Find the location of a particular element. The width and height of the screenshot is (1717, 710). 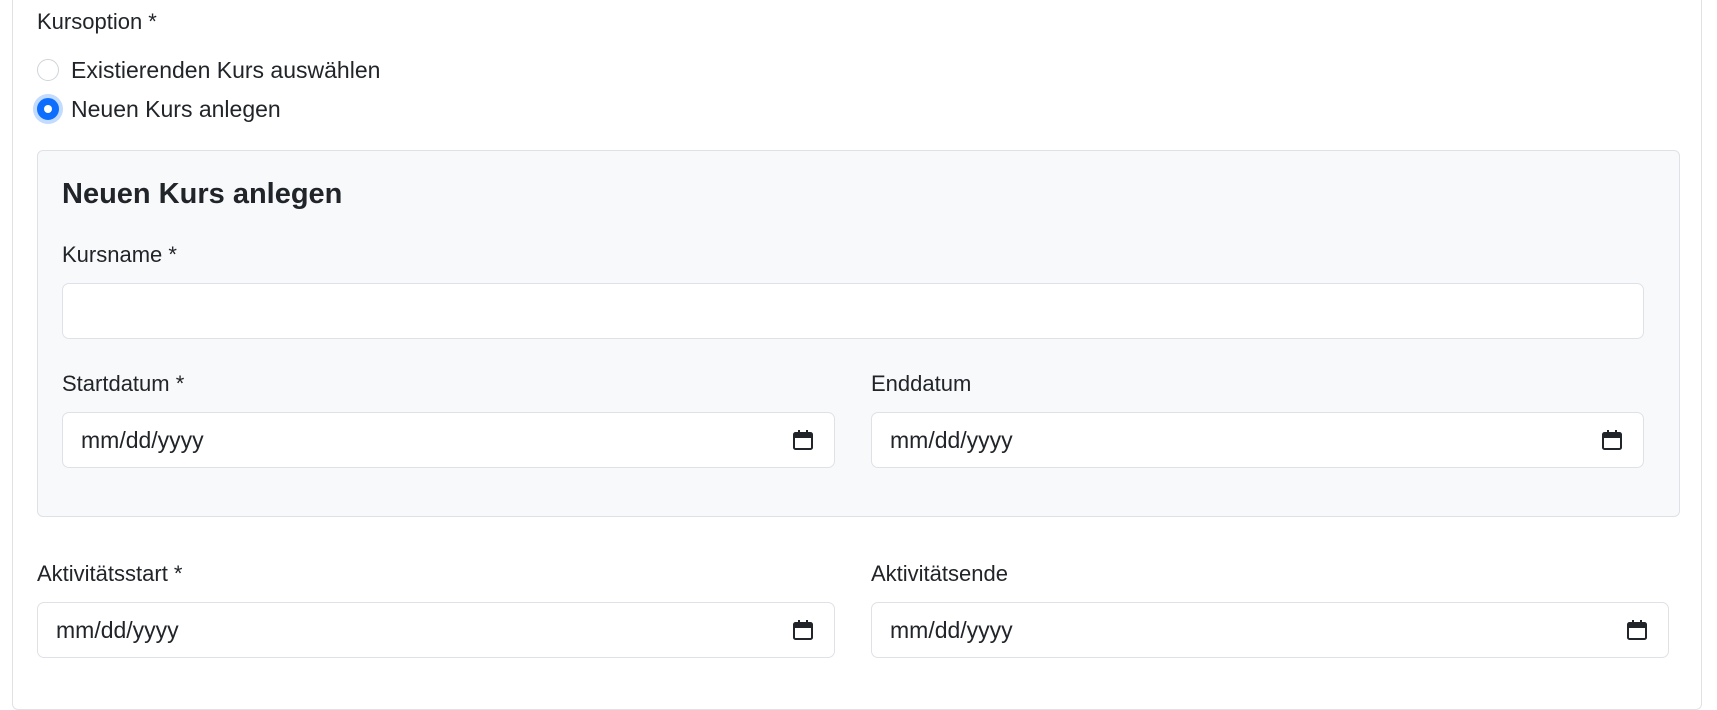

activity-start-placeholder: mm/dd/yyyy is located at coordinates (117, 629).